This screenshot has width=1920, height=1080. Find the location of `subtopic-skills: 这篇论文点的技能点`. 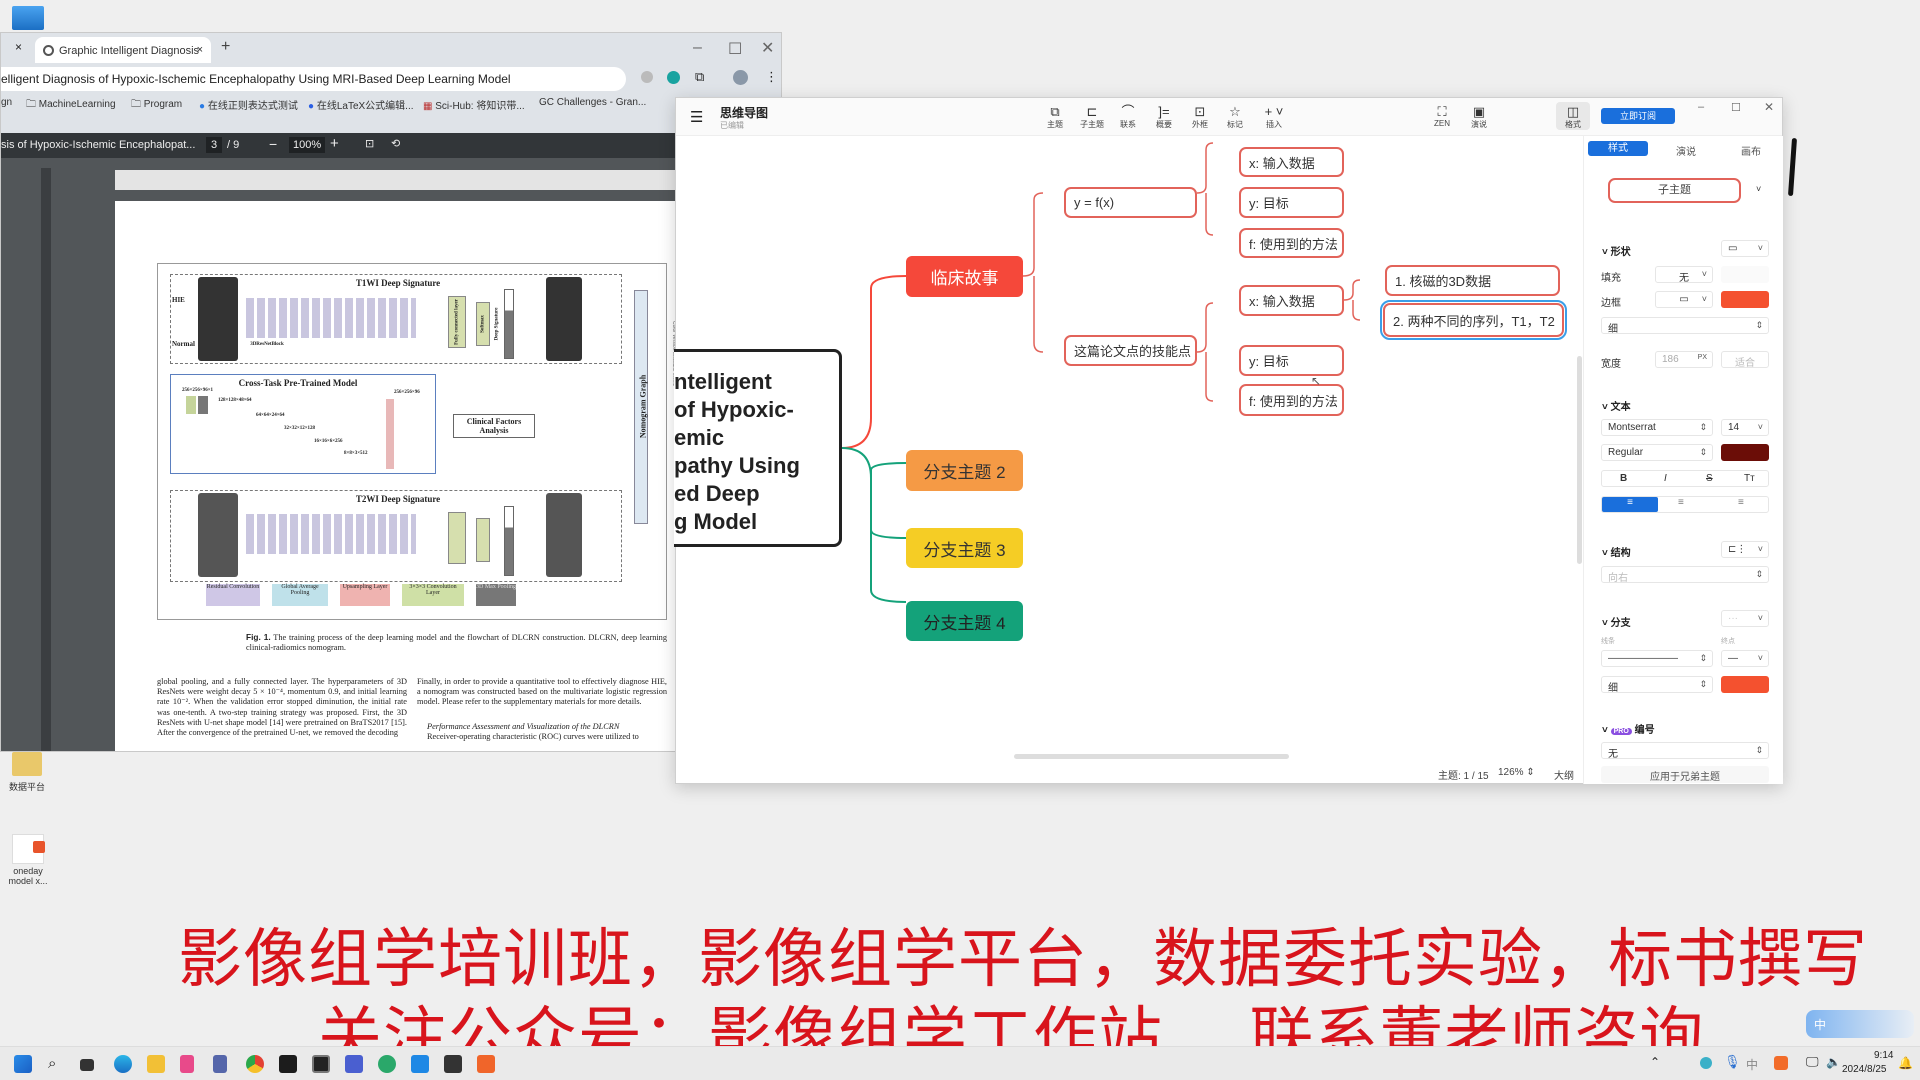

subtopic-skills: 这篇论文点的技能点 is located at coordinates (1130, 350).